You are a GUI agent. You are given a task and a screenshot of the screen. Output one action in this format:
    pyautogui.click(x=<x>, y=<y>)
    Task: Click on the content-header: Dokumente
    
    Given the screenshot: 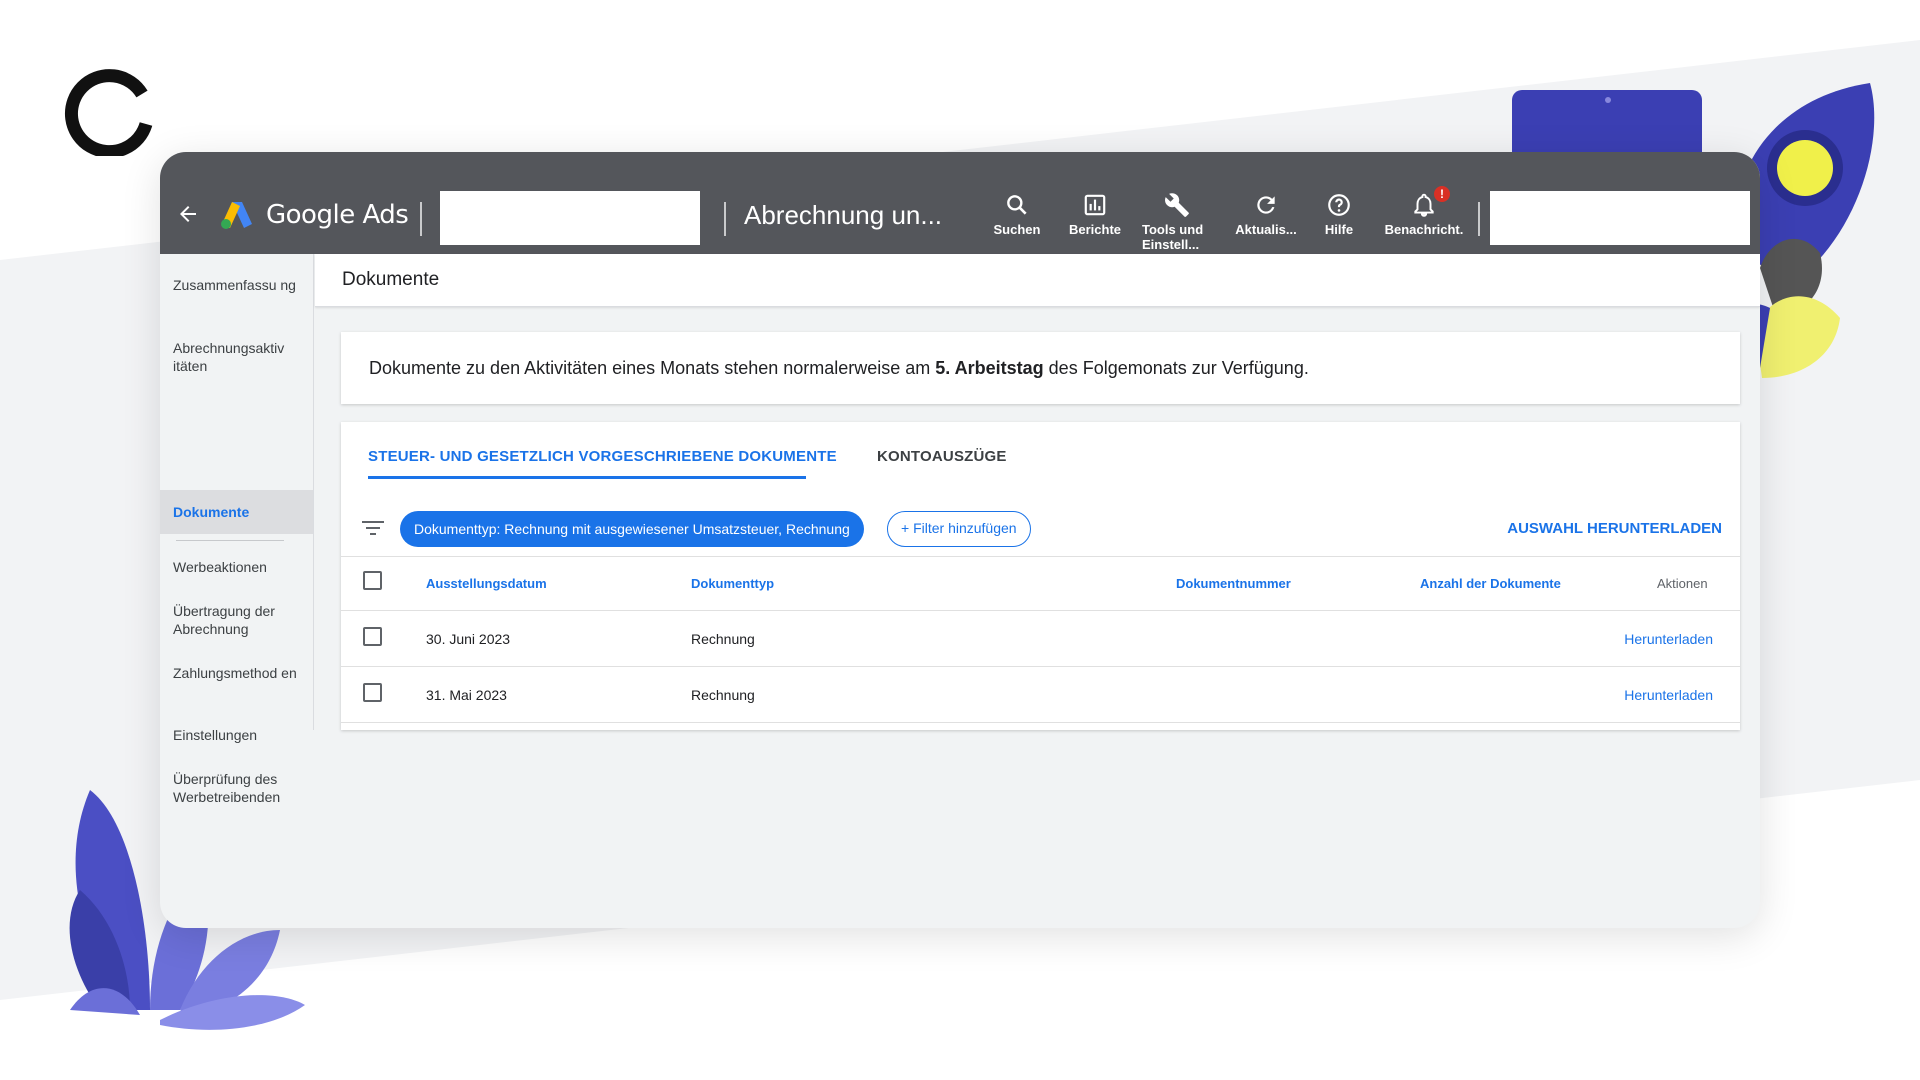 What is the action you would take?
    pyautogui.click(x=1037, y=280)
    